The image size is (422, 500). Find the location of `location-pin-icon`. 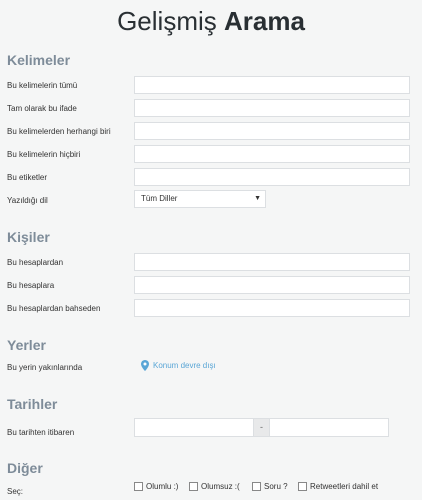

location-pin-icon is located at coordinates (145, 365).